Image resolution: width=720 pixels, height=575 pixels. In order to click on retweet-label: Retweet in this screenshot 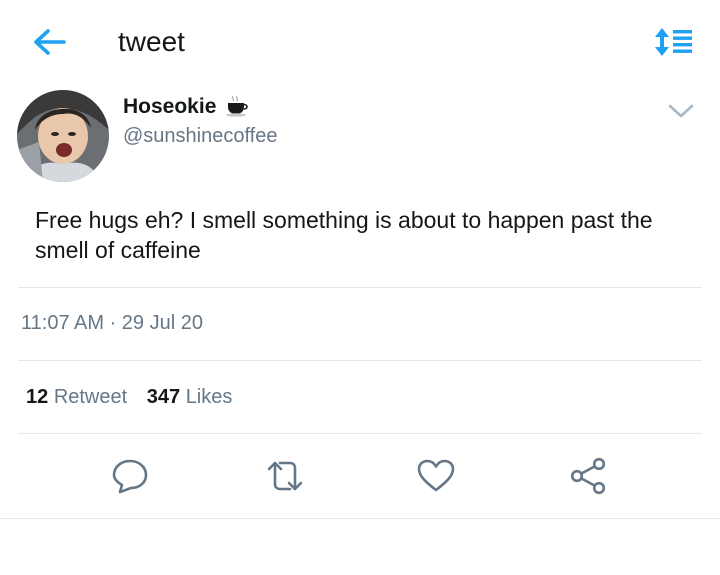, I will do `click(90, 397)`.